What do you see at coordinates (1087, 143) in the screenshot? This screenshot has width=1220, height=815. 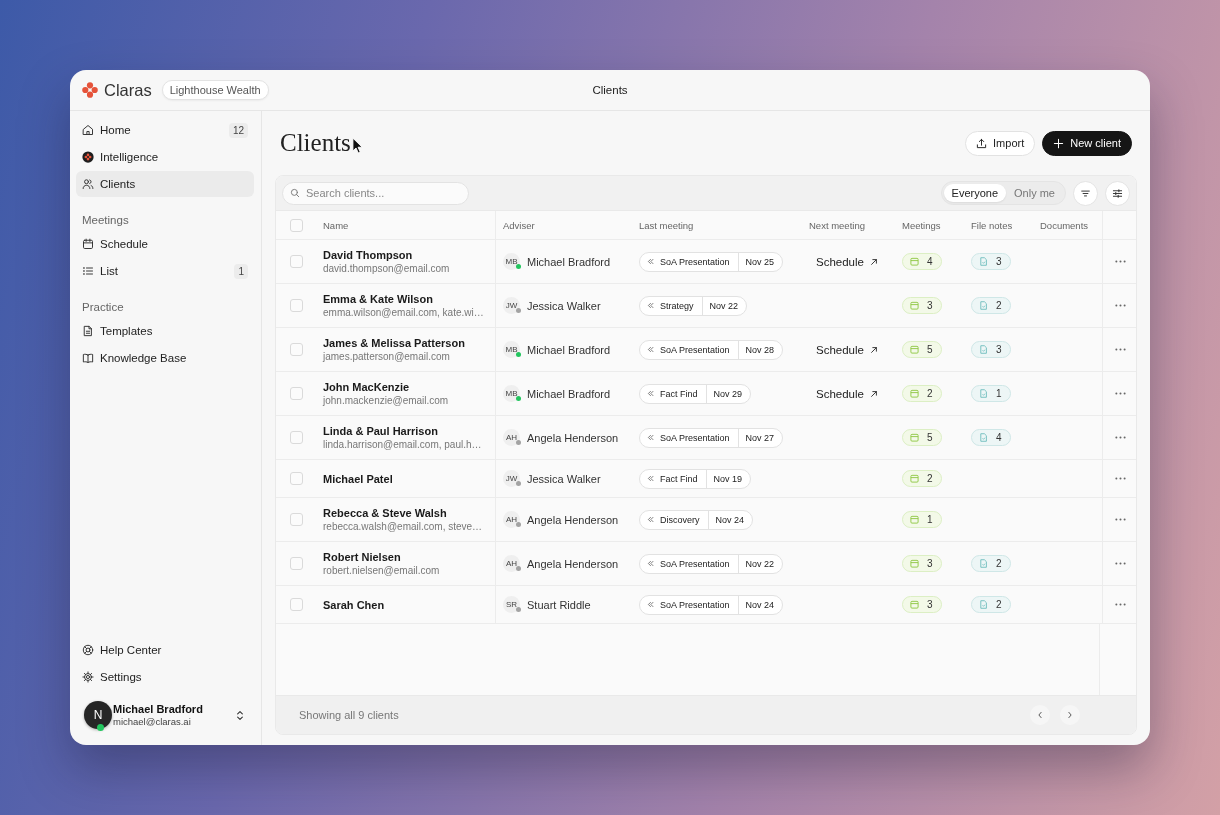 I see `new-client-button: New client` at bounding box center [1087, 143].